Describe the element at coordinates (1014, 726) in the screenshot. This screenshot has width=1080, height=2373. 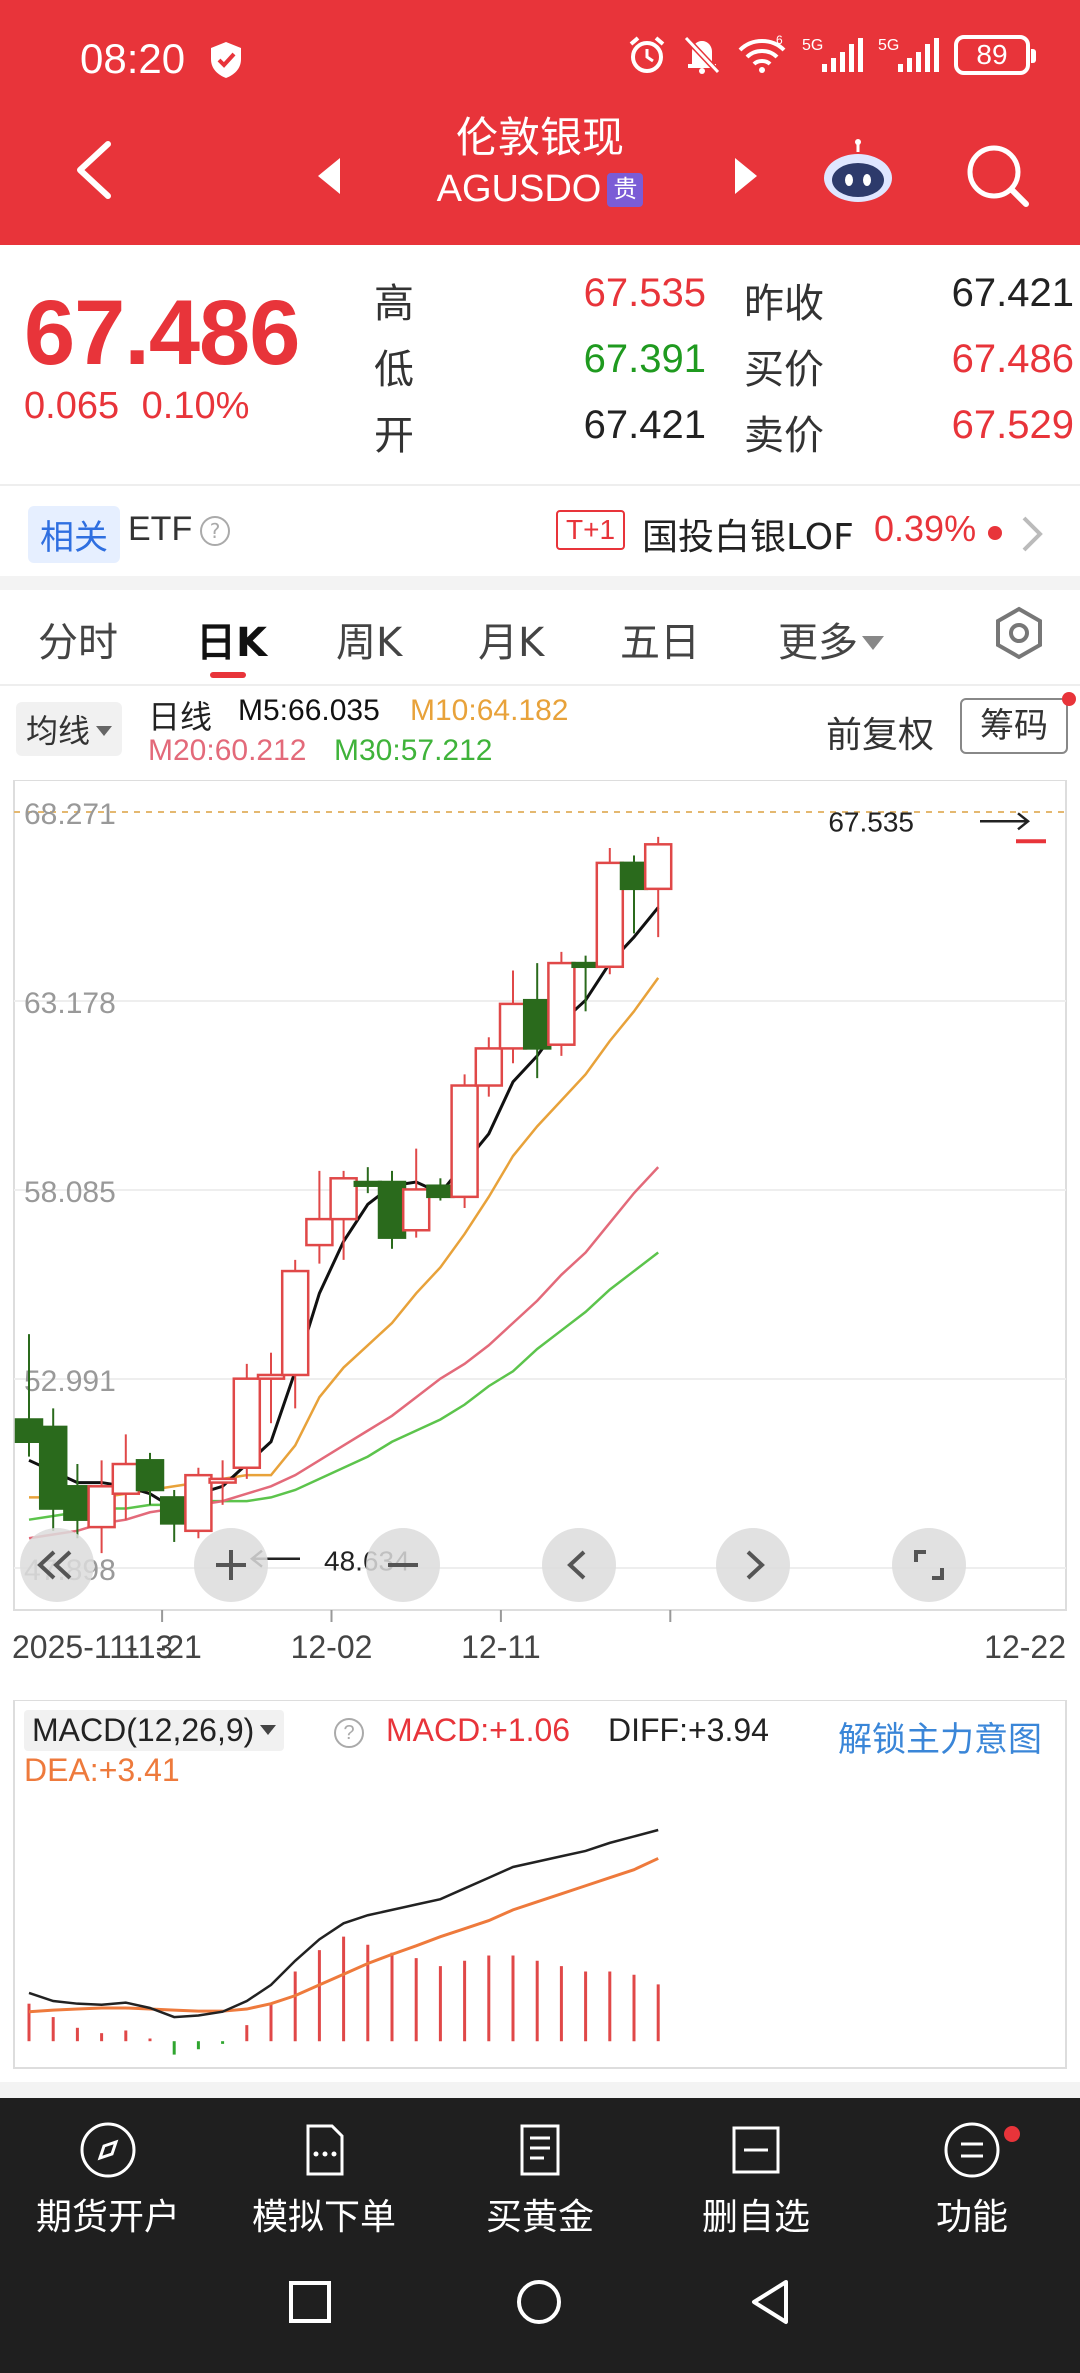
I see `chip-distribution-button: 筹码` at that location.